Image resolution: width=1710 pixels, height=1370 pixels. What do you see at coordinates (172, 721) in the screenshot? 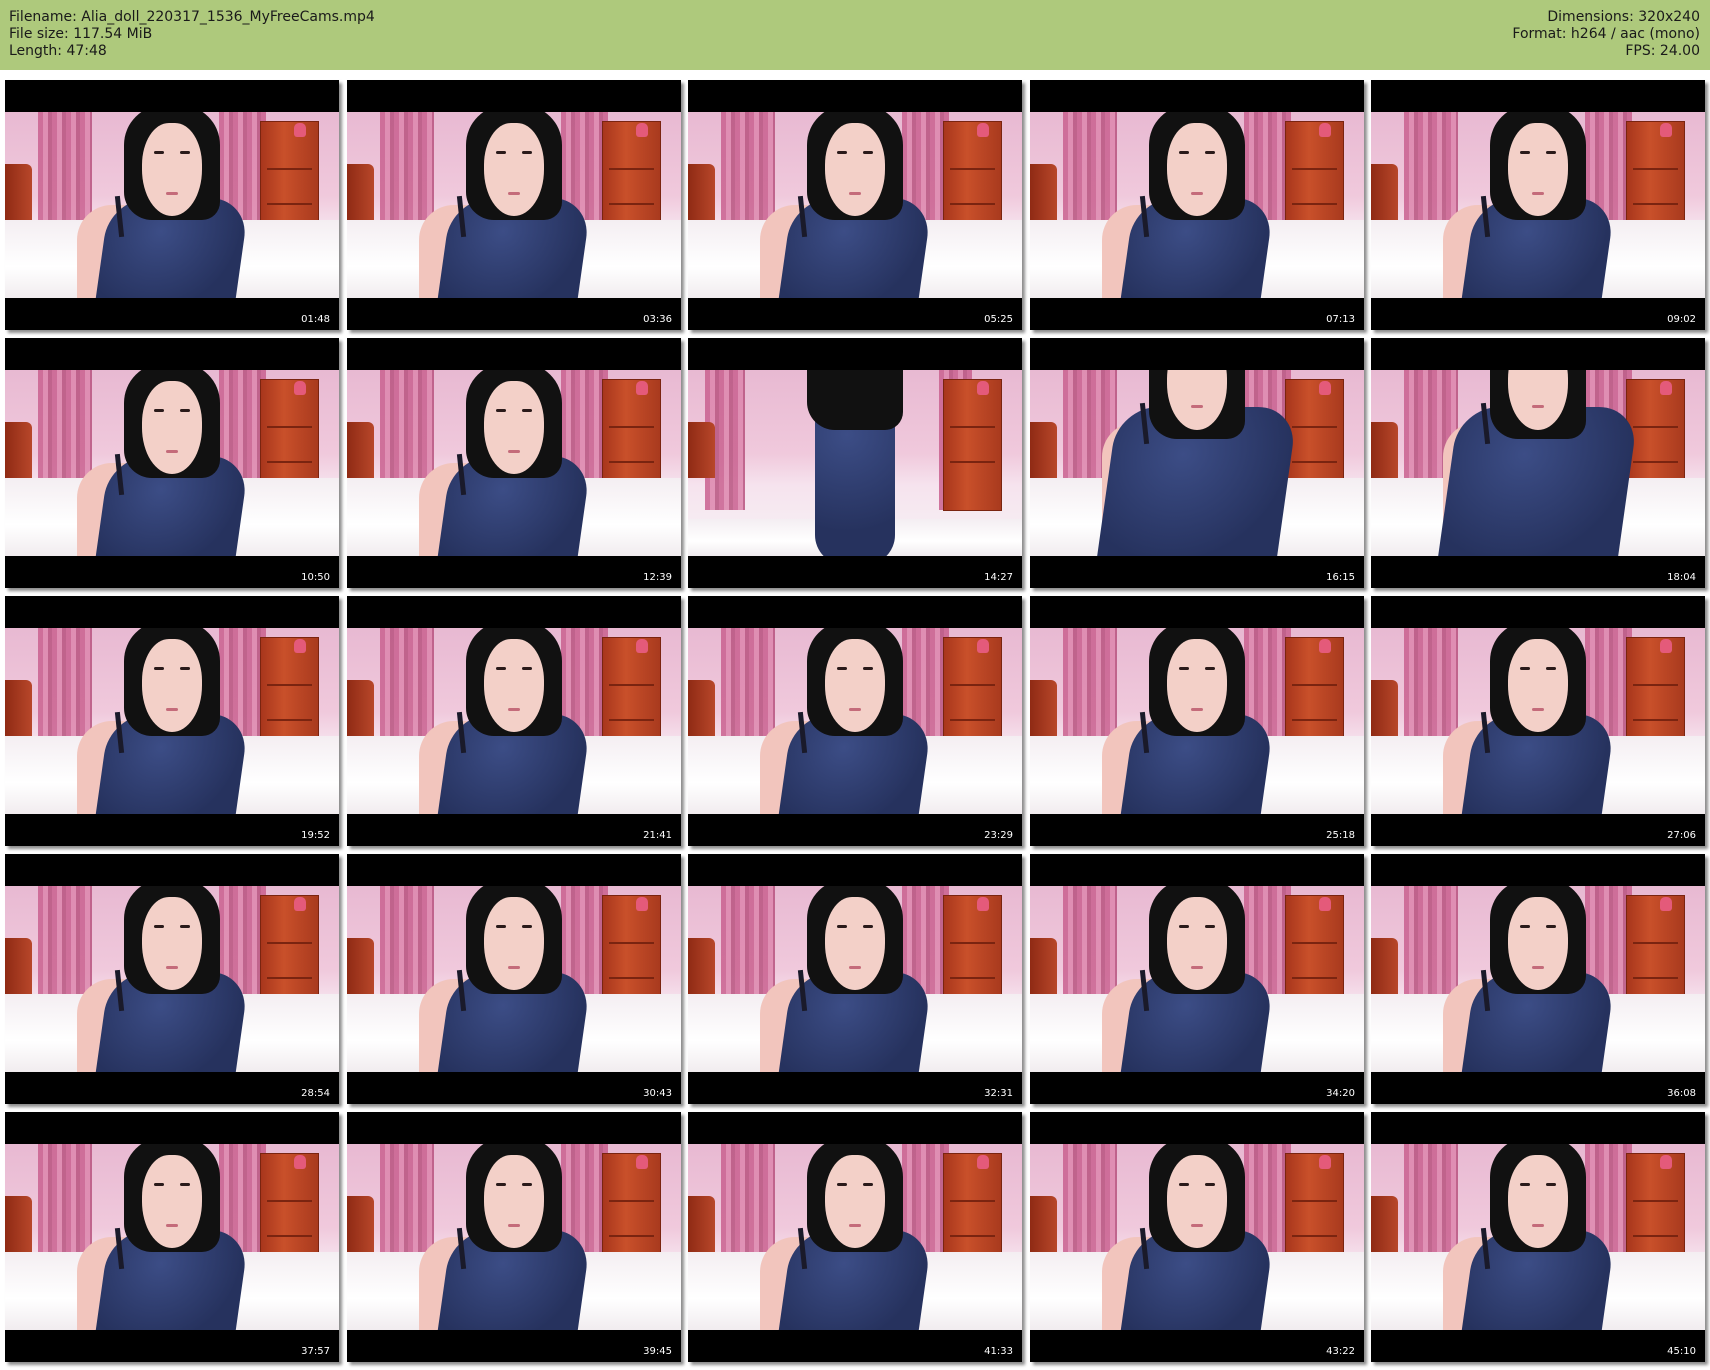
I see `thumbnail: 19:52` at bounding box center [172, 721].